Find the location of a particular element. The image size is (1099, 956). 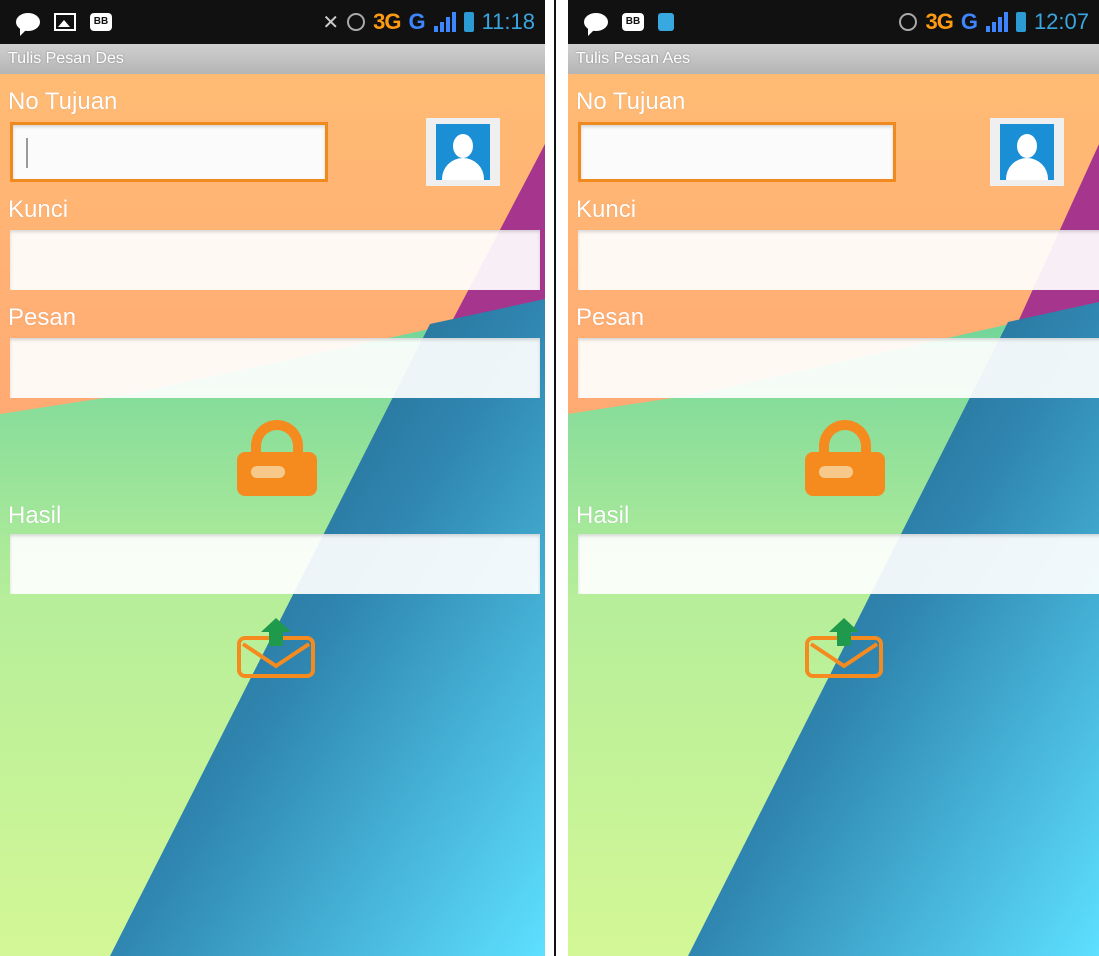

text-cursor is located at coordinates (27, 153).